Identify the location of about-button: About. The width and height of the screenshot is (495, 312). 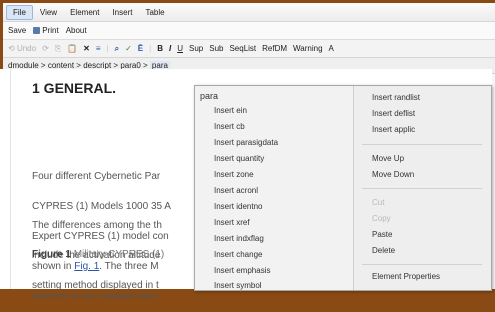
(76, 30).